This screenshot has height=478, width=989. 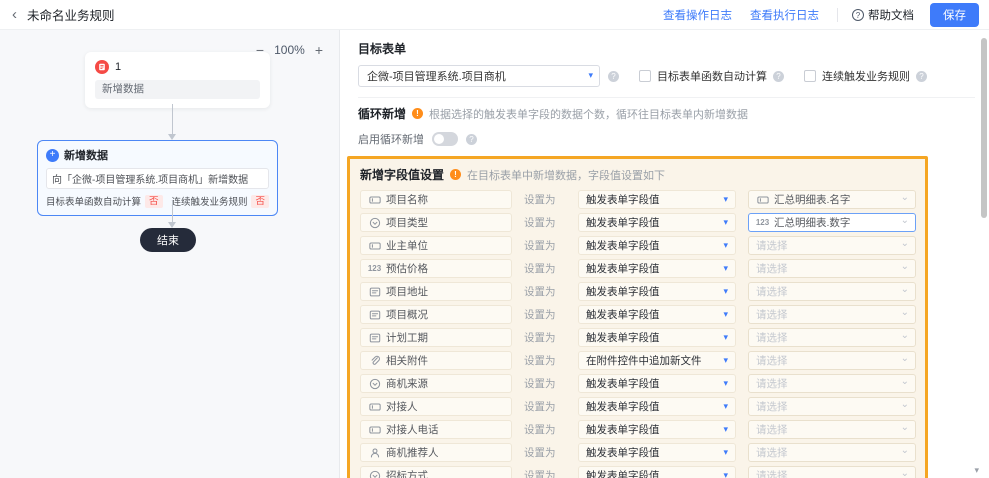 I want to click on field-name: 项目地址, so click(x=436, y=291).